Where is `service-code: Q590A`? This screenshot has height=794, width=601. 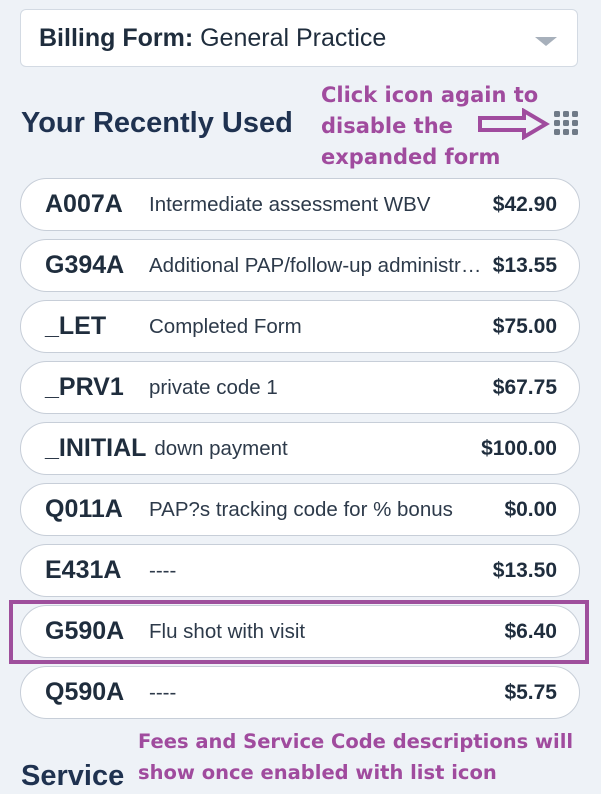
service-code: Q590A is located at coordinates (85, 692).